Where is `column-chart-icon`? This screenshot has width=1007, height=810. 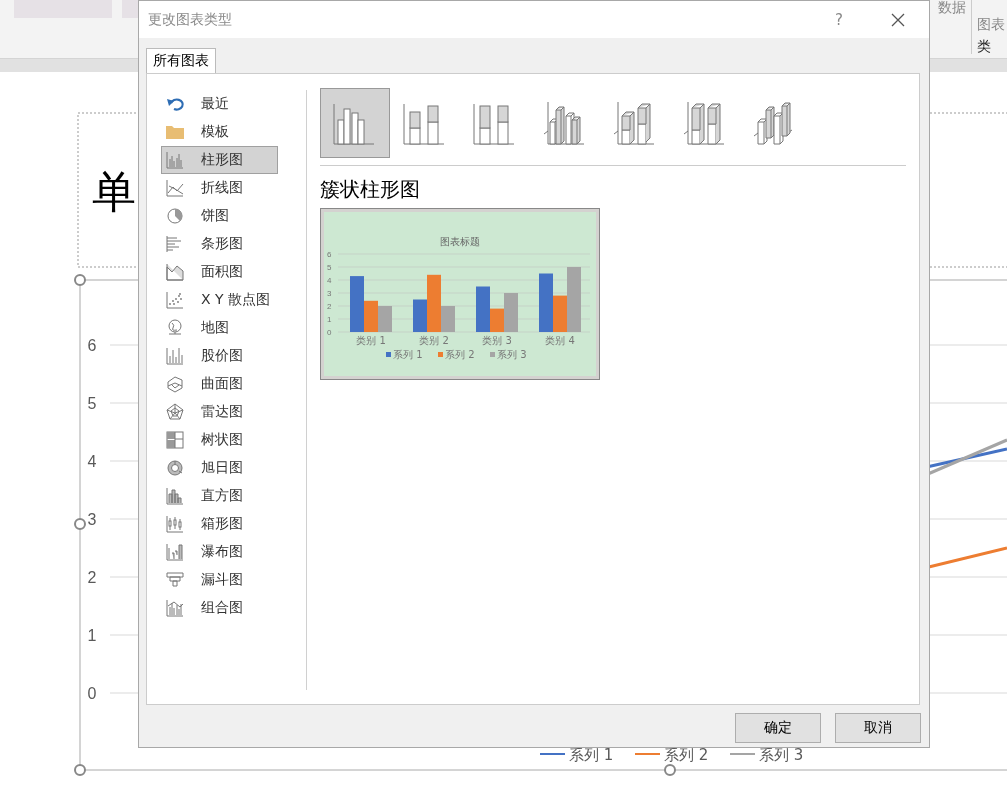
column-chart-icon is located at coordinates (175, 160).